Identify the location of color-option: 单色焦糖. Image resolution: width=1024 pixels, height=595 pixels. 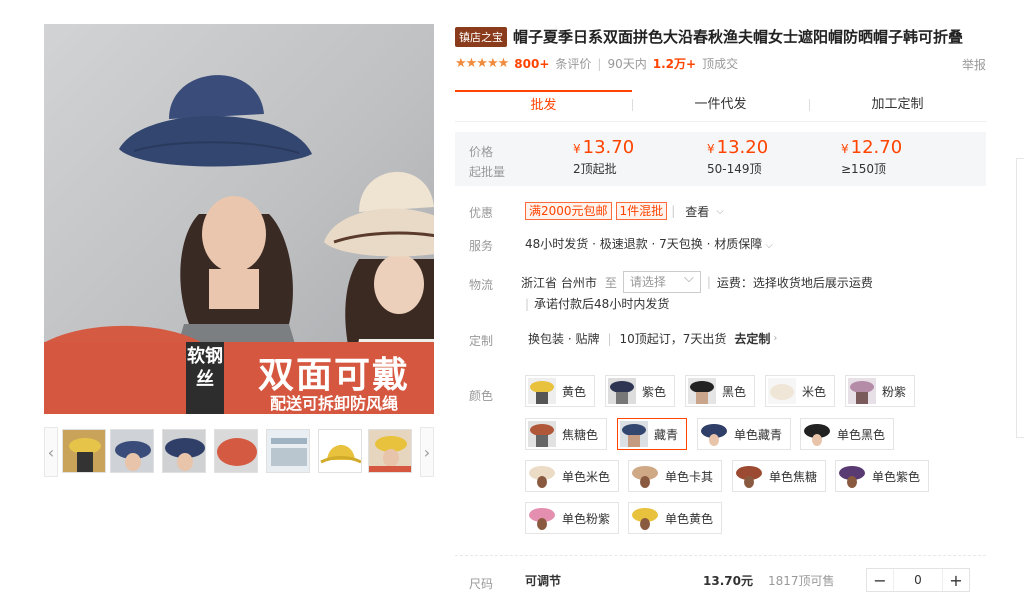
(779, 476).